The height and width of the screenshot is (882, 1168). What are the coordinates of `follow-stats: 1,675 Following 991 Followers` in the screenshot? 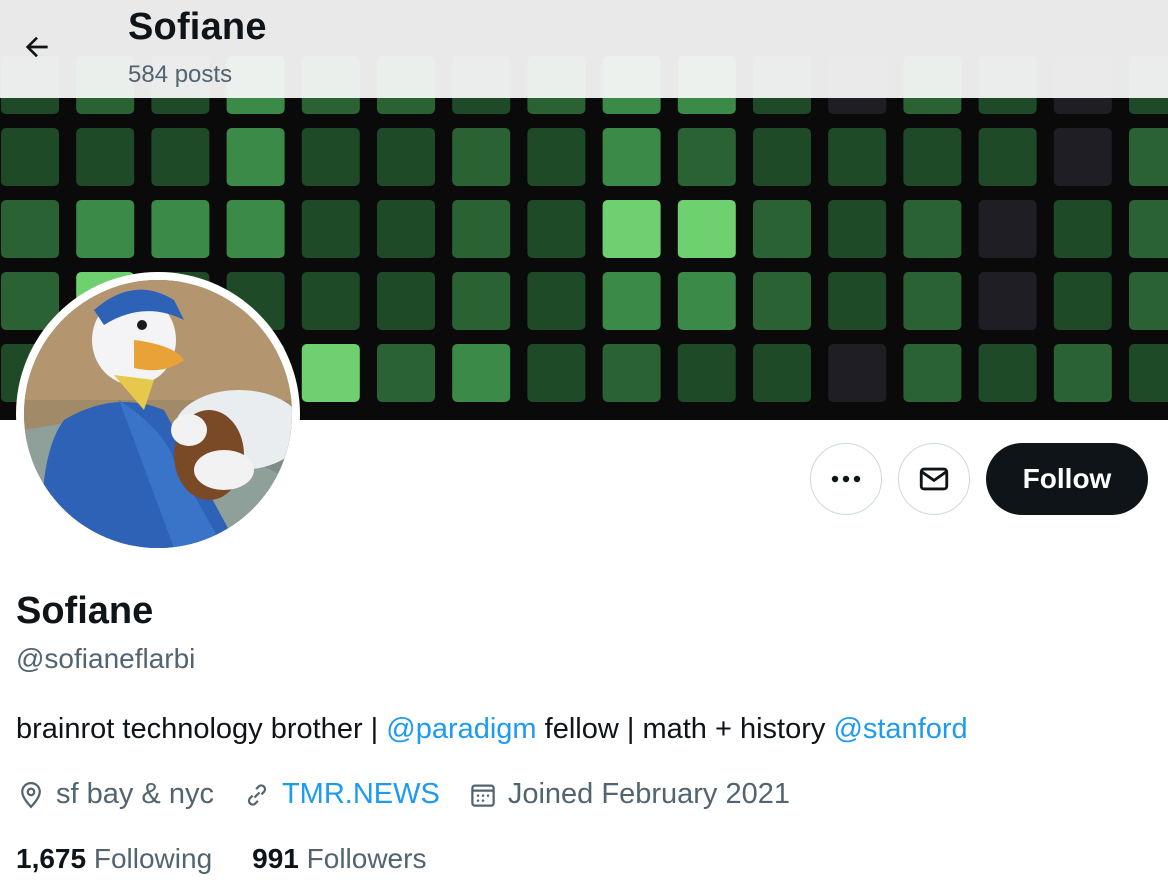 It's located at (241, 859).